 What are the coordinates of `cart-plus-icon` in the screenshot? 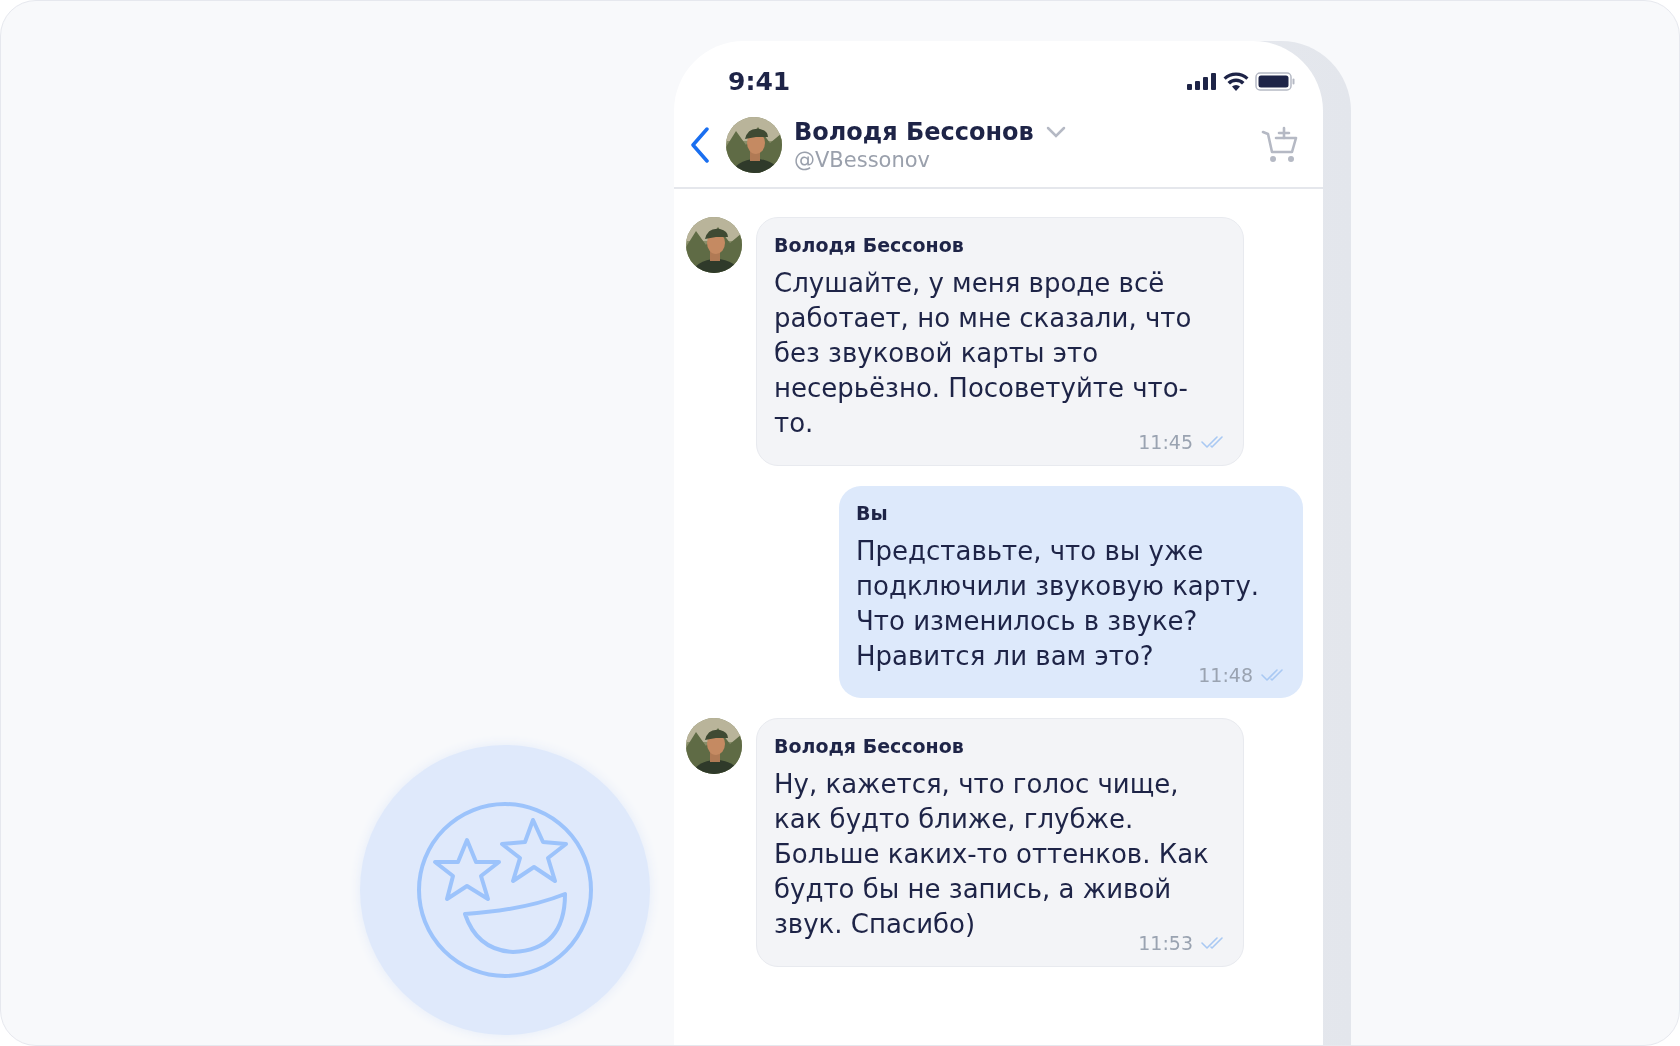 It's located at (1280, 145).